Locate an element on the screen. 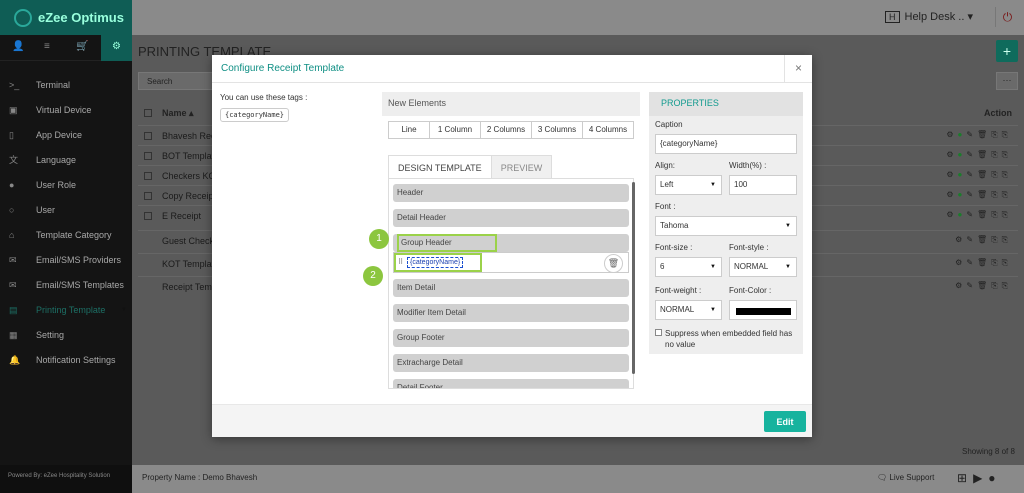  sidebar-item-user-role: ● User Role is located at coordinates (66, 185).